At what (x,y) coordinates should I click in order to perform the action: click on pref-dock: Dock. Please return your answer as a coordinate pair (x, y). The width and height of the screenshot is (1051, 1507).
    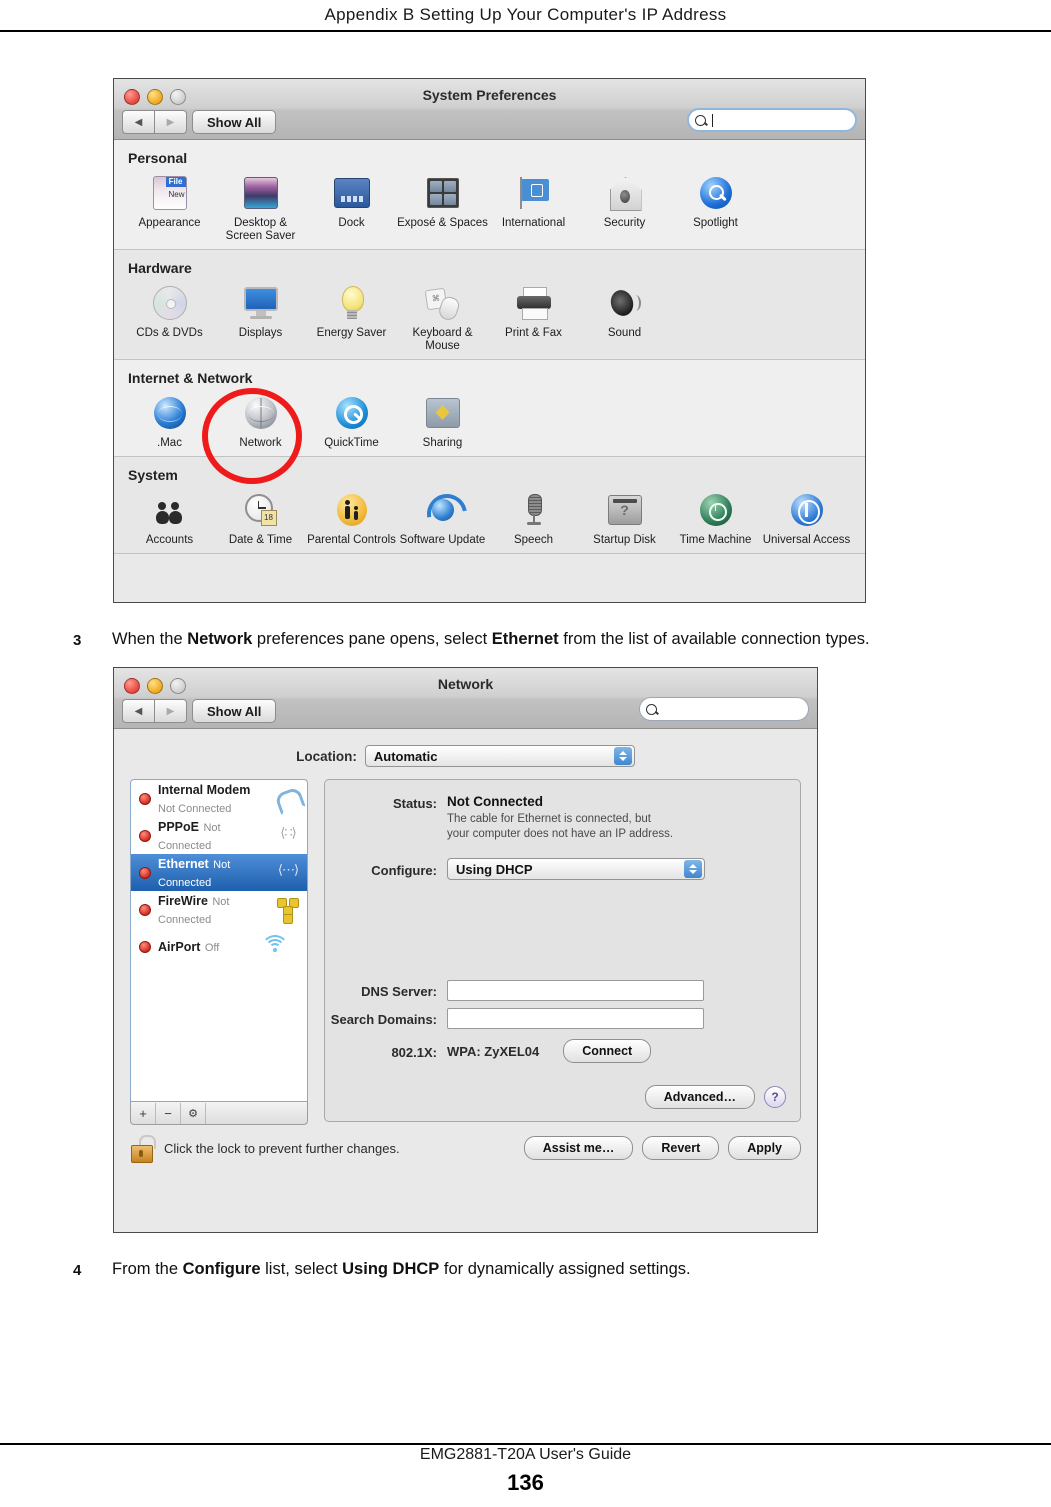
    Looking at the image, I should click on (351, 206).